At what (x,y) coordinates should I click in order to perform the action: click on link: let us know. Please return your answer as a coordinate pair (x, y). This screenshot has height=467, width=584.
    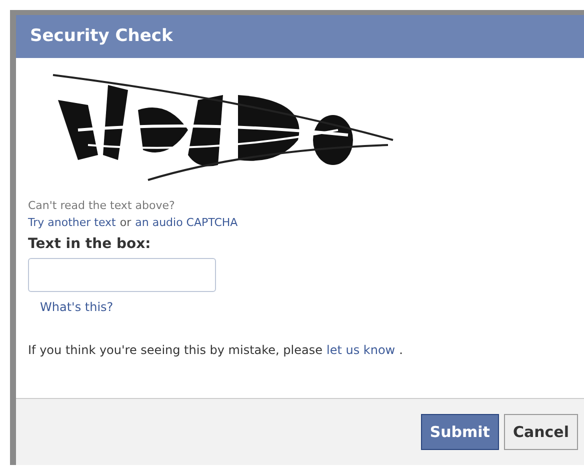
    Looking at the image, I should click on (361, 350).